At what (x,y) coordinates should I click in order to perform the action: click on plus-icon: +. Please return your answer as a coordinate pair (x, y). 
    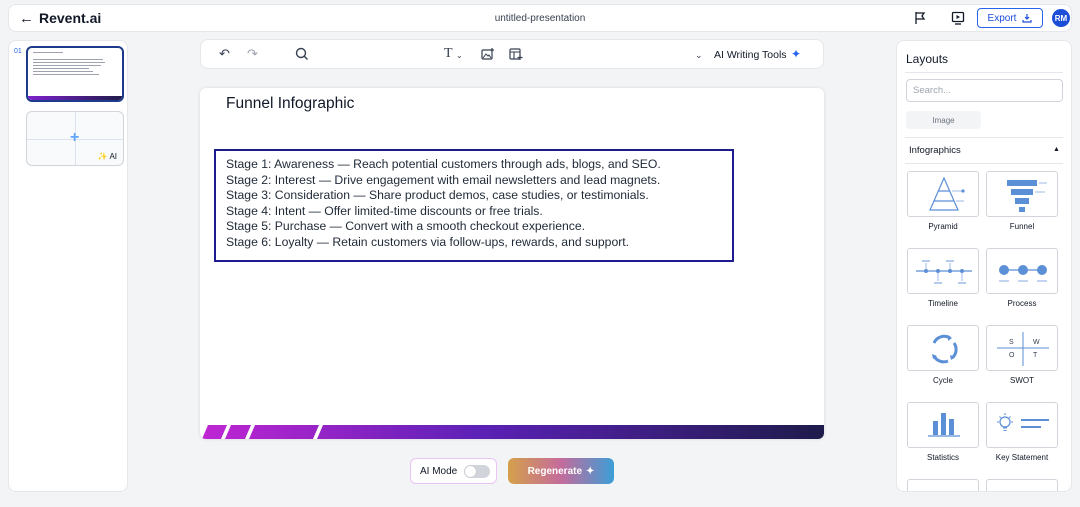
    Looking at the image, I should click on (75, 137).